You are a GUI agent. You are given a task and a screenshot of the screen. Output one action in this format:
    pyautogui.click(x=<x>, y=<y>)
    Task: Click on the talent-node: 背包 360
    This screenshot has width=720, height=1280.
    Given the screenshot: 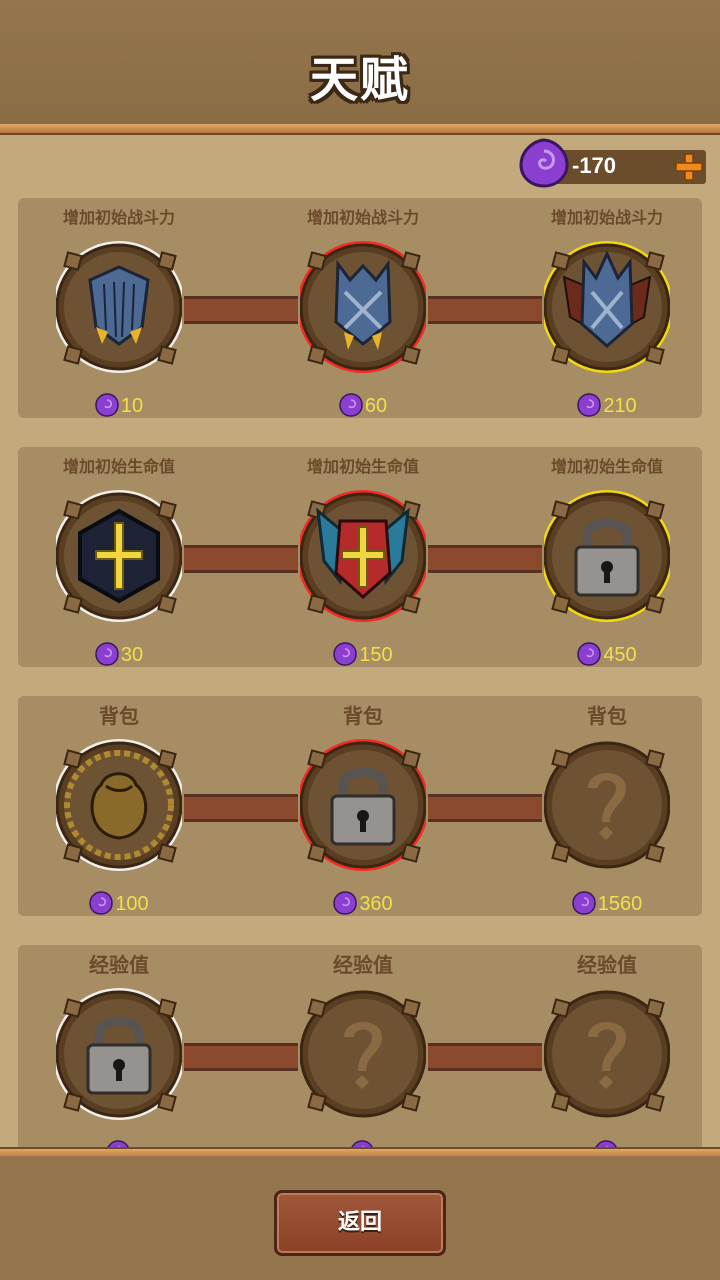 What is the action you would take?
    pyautogui.click(x=363, y=806)
    